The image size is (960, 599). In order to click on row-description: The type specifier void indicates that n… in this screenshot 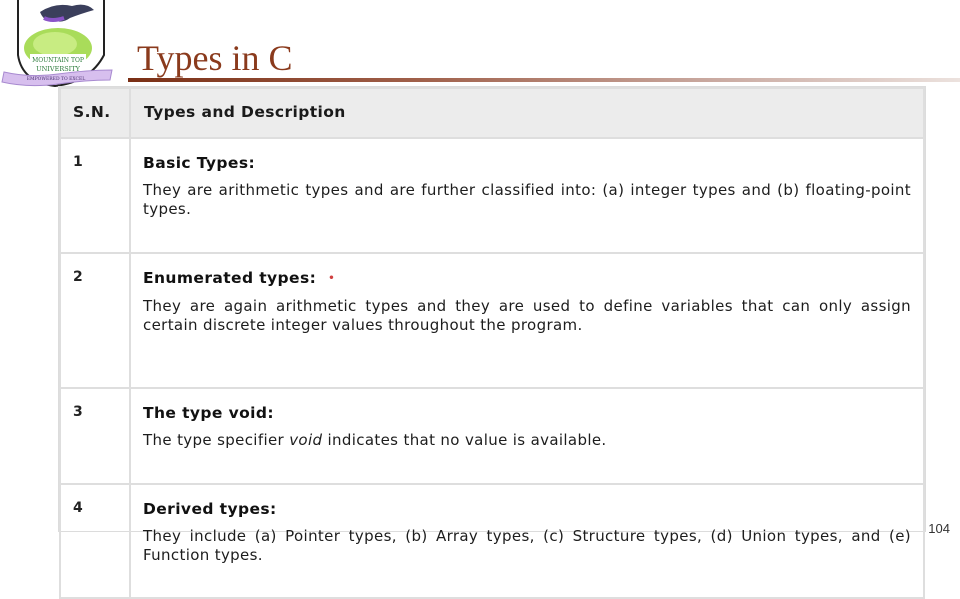, I will do `click(527, 440)`.